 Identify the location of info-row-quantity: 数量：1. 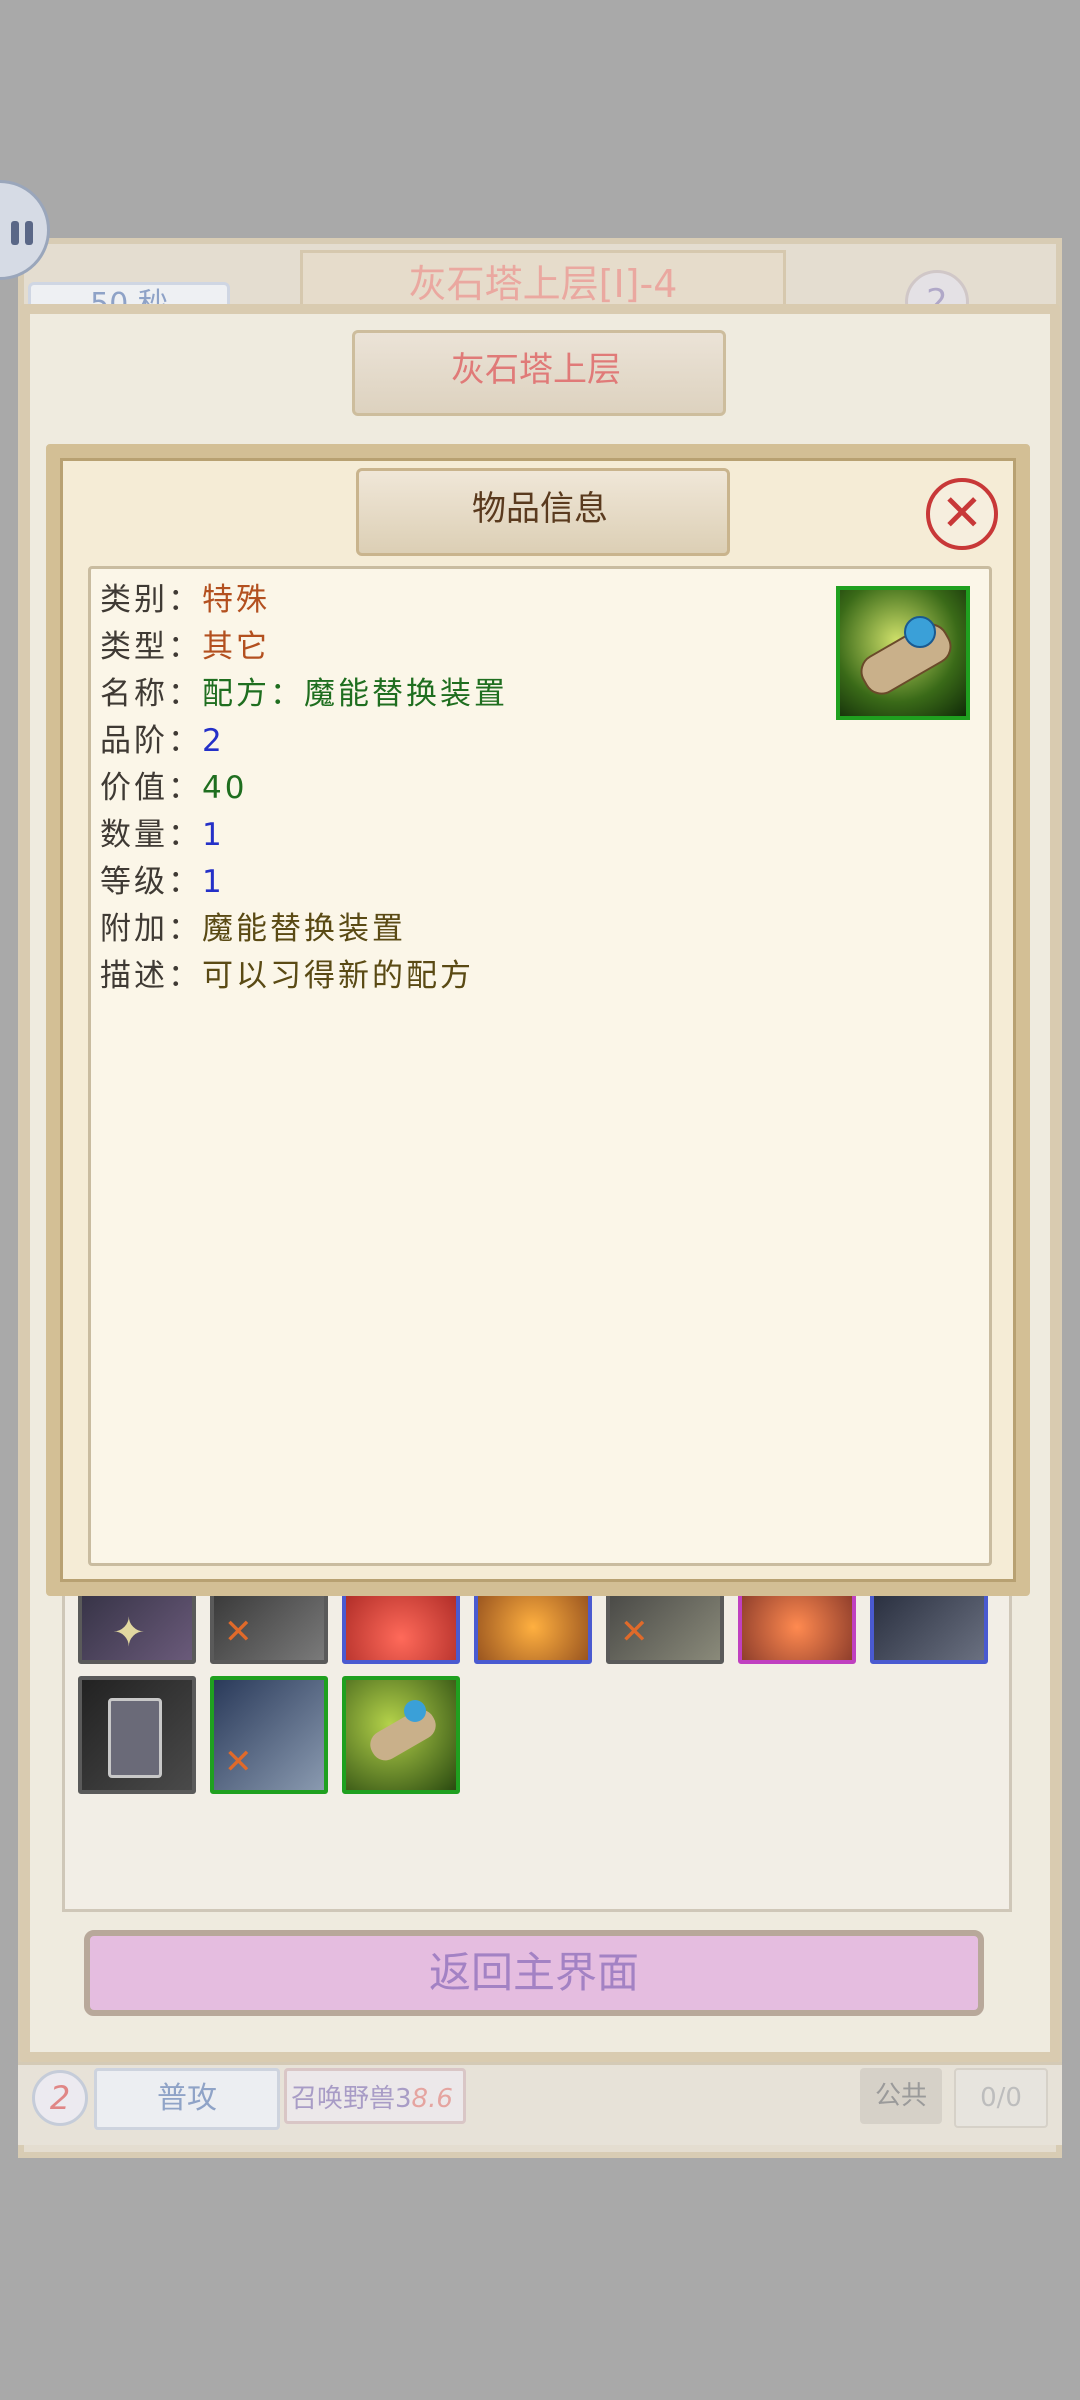
(162, 835).